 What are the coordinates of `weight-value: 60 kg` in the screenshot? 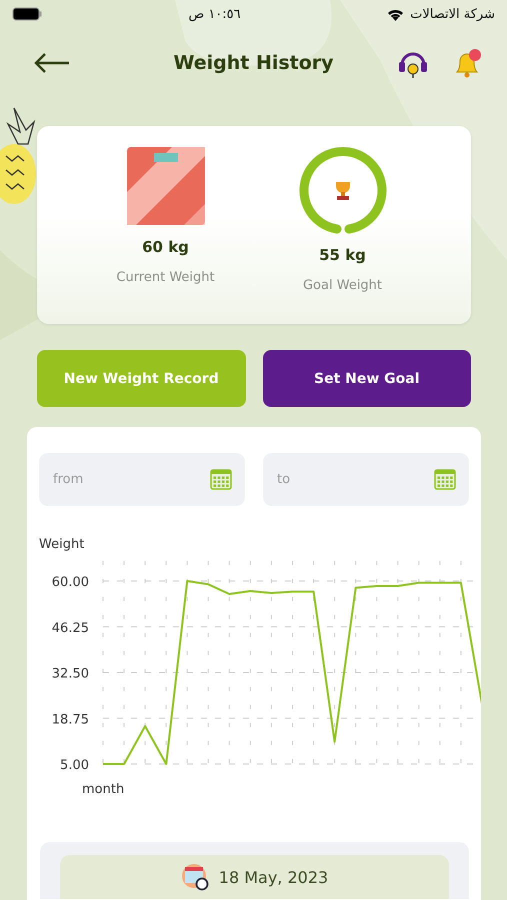 It's located at (165, 247).